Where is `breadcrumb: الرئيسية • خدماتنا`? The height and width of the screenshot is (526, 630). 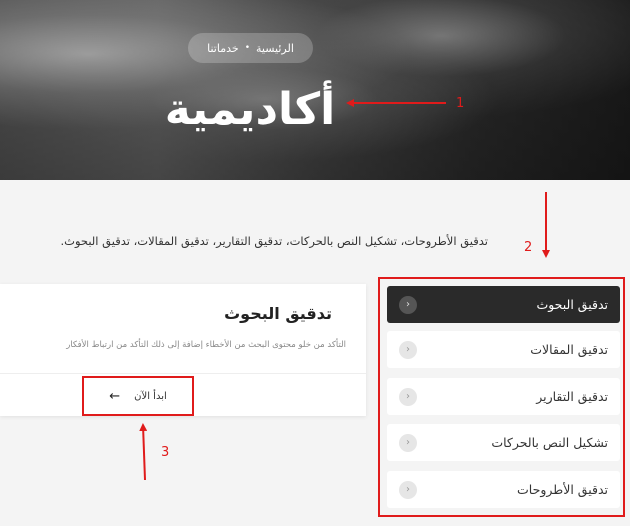
breadcrumb: الرئيسية • خدماتنا is located at coordinates (250, 48).